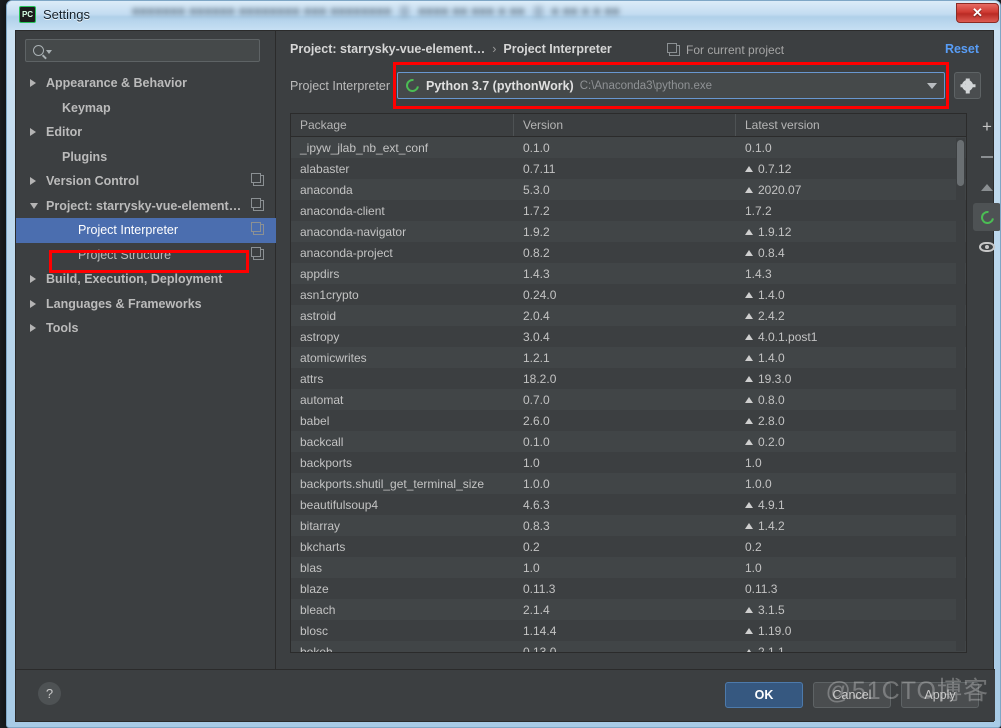  Describe the element at coordinates (753, 546) in the screenshot. I see `cell-latest-version: 0.2` at that location.